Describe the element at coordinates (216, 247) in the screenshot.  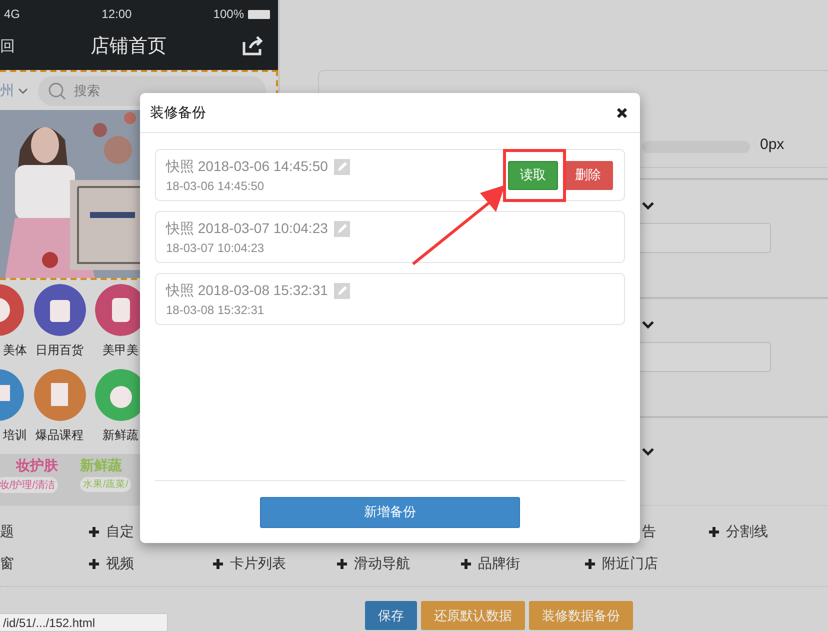
I see `snapshot-time: 18-03-07 10:04:23` at that location.